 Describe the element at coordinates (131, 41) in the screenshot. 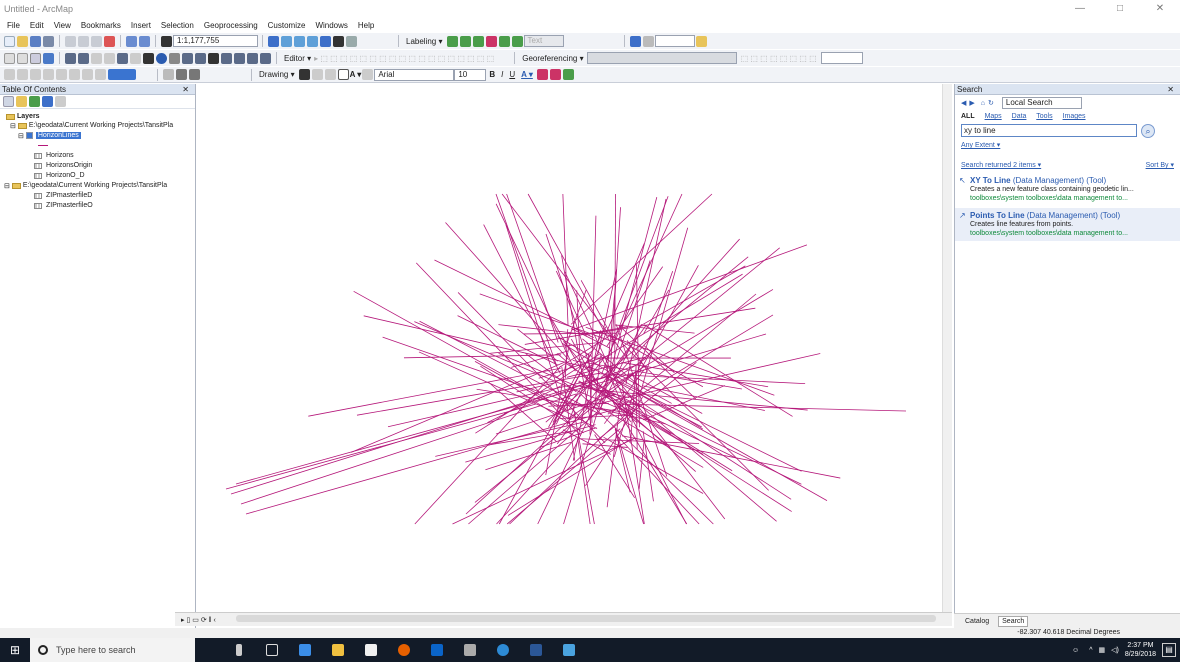

I see `undo-icon` at that location.